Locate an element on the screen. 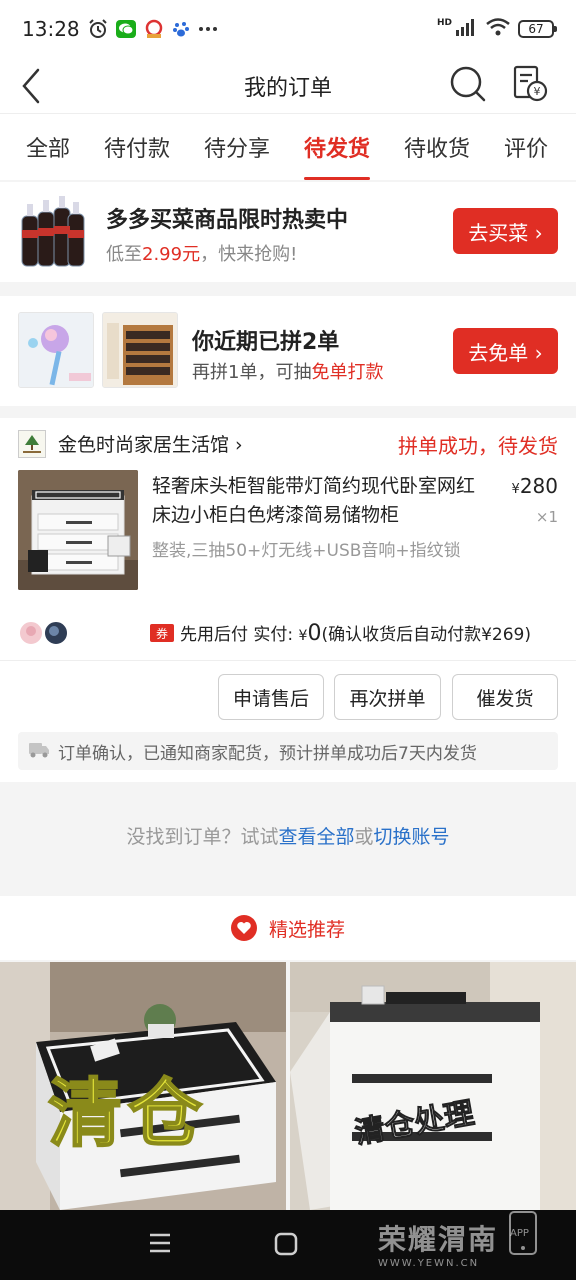  recommend-header: 精选推荐 is located at coordinates (288, 928).